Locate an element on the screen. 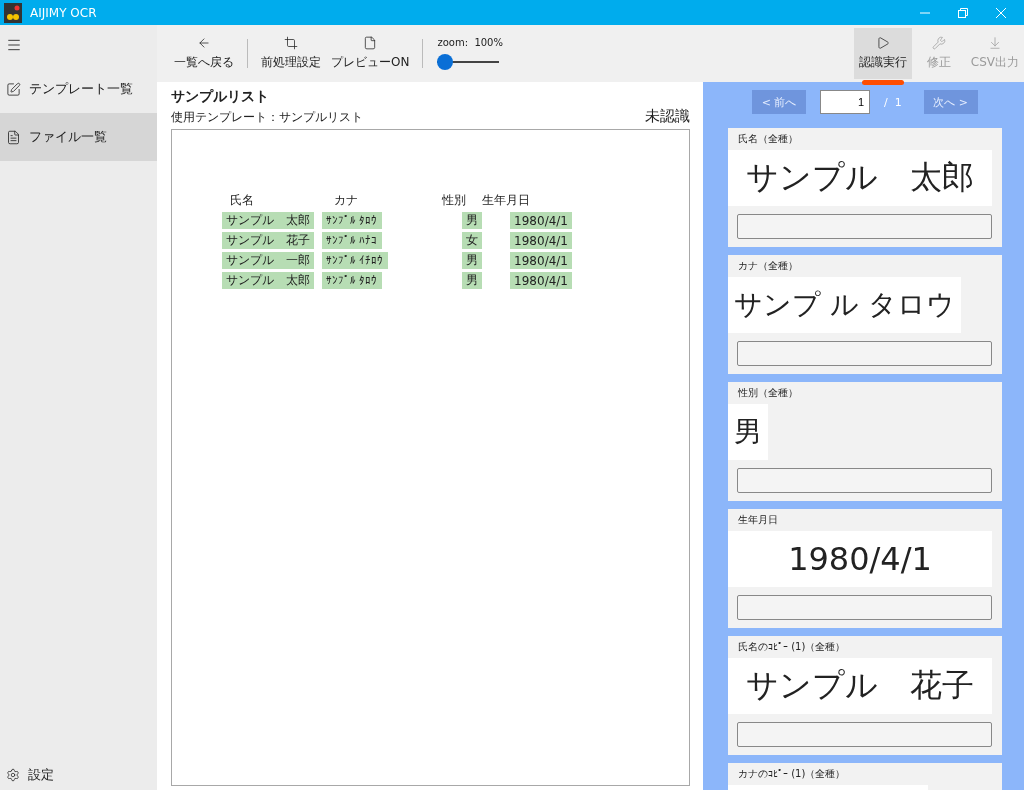 The width and height of the screenshot is (1024, 790). field-label: 氏名のｺﾋﾟｰ (1)（全種） is located at coordinates (792, 647).